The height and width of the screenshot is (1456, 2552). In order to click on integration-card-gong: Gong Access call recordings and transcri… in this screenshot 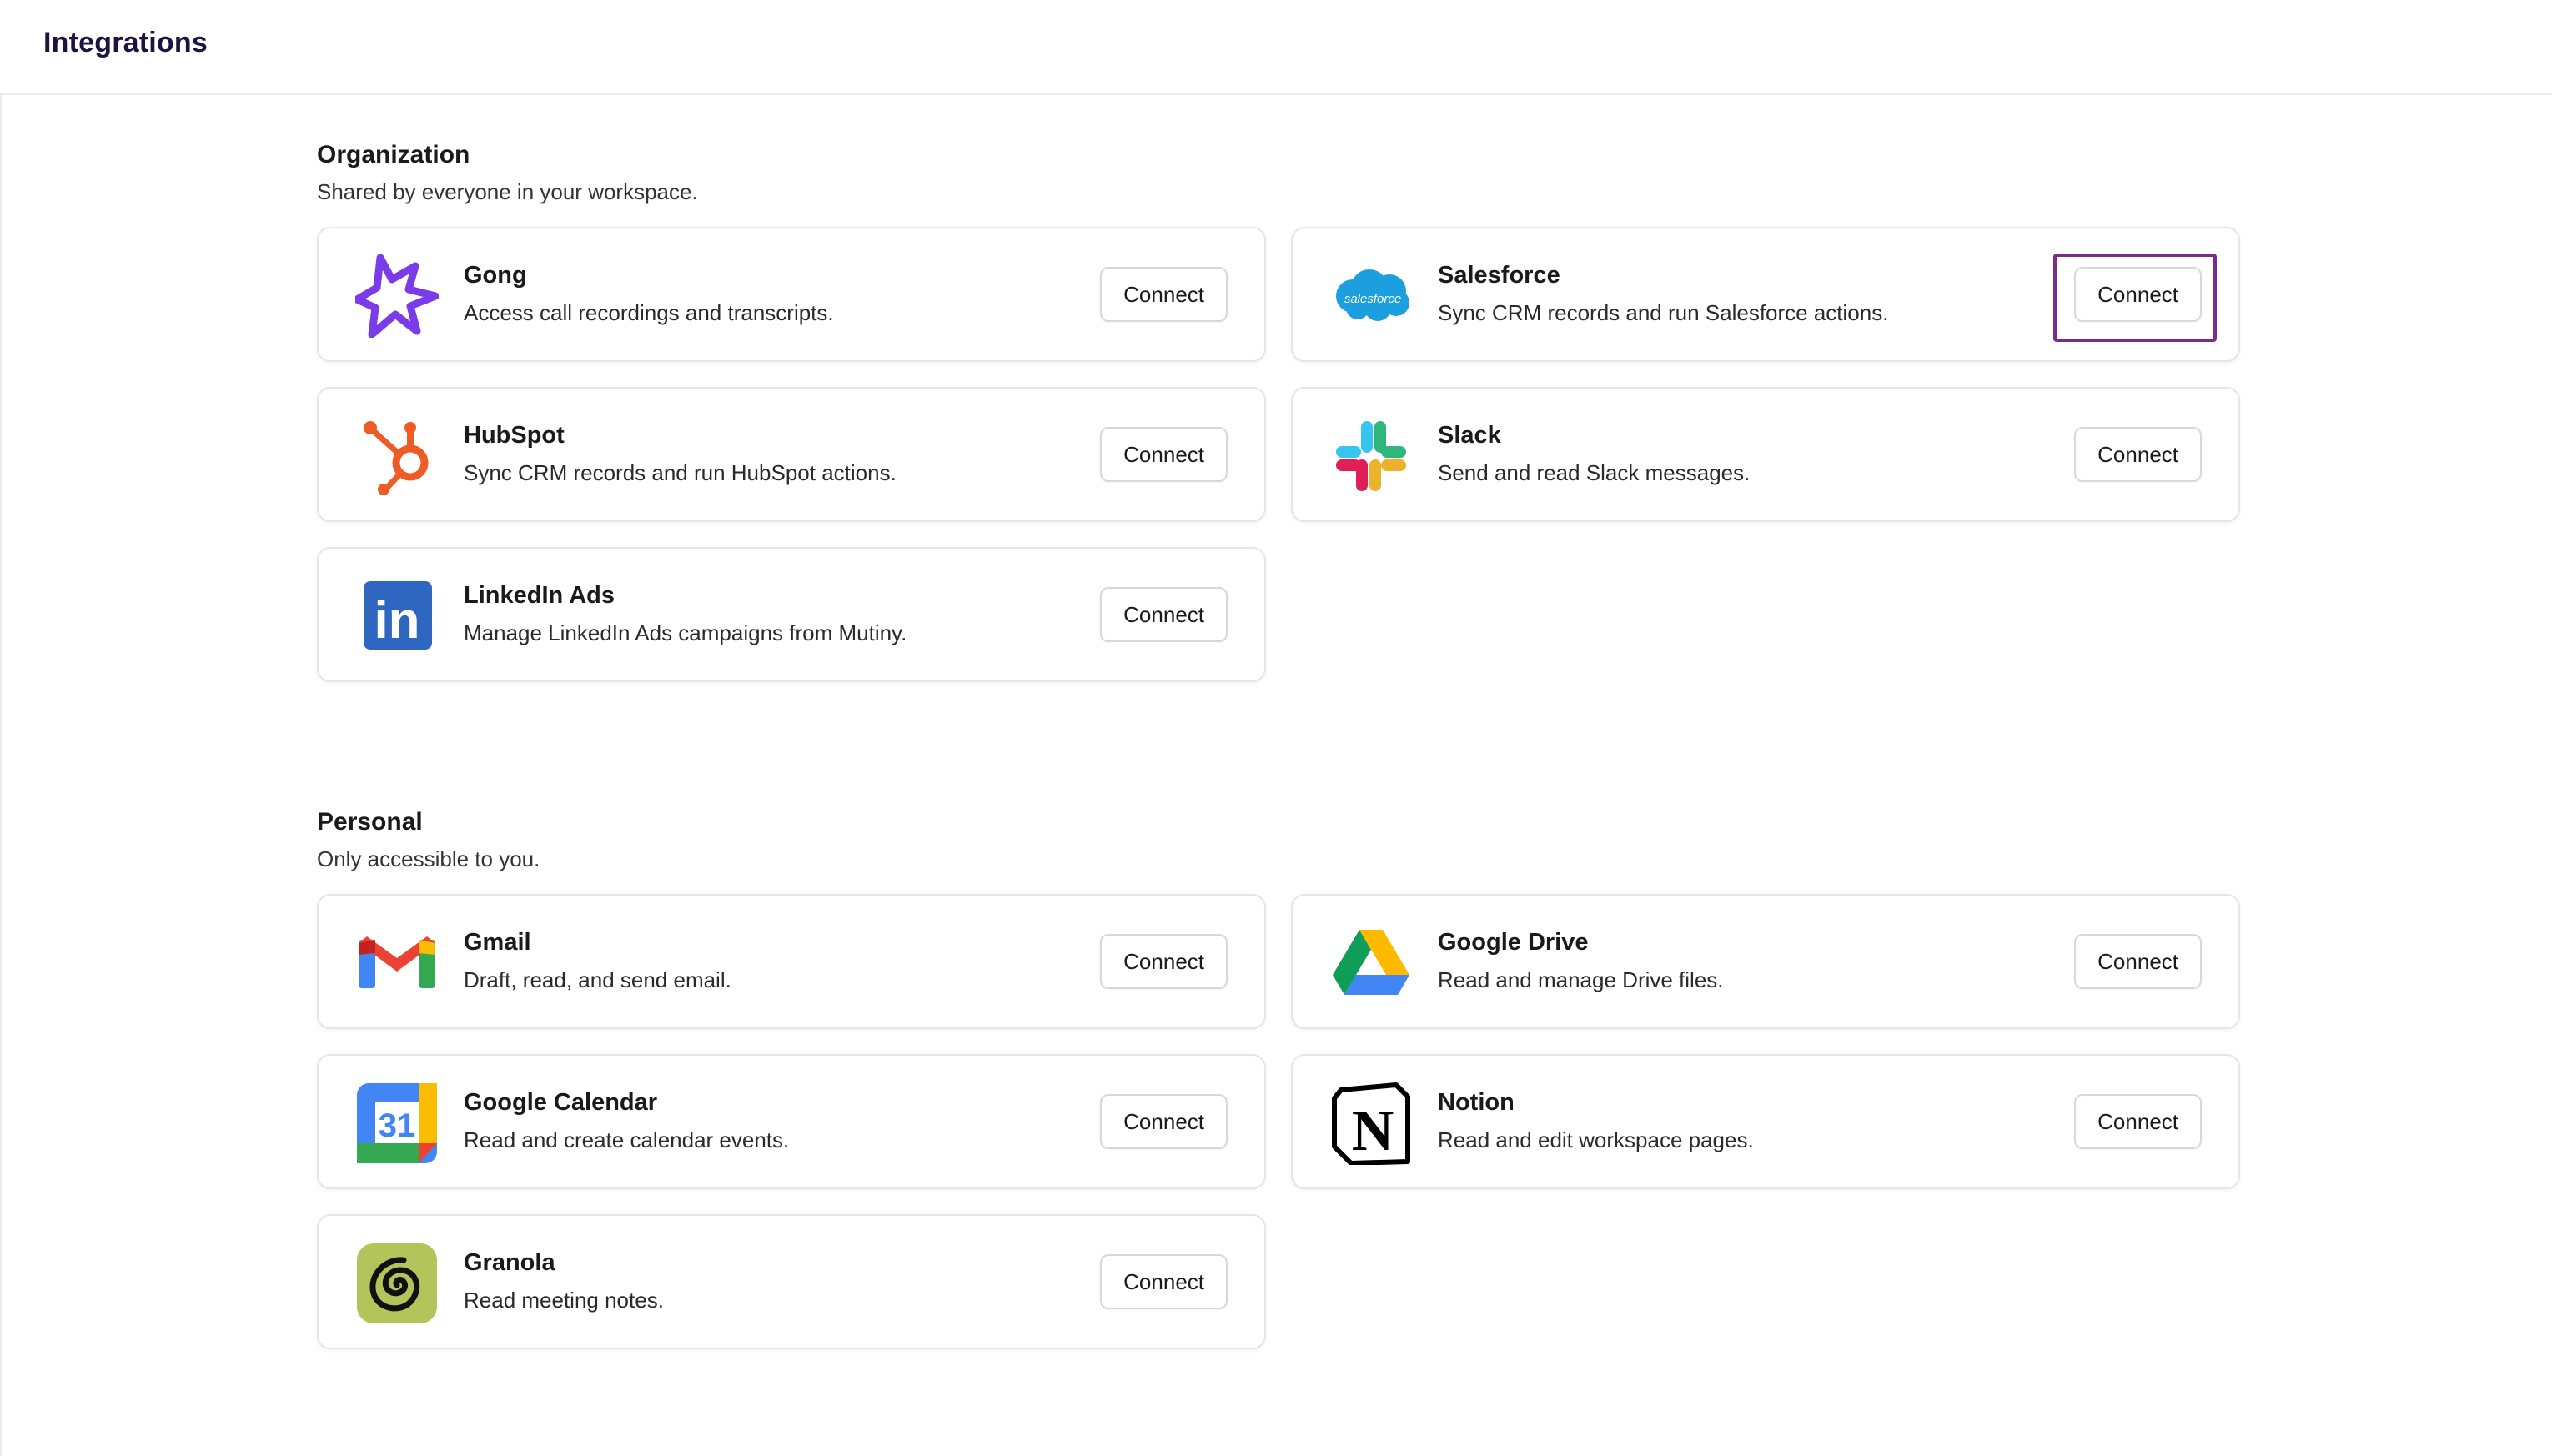, I will do `click(791, 294)`.